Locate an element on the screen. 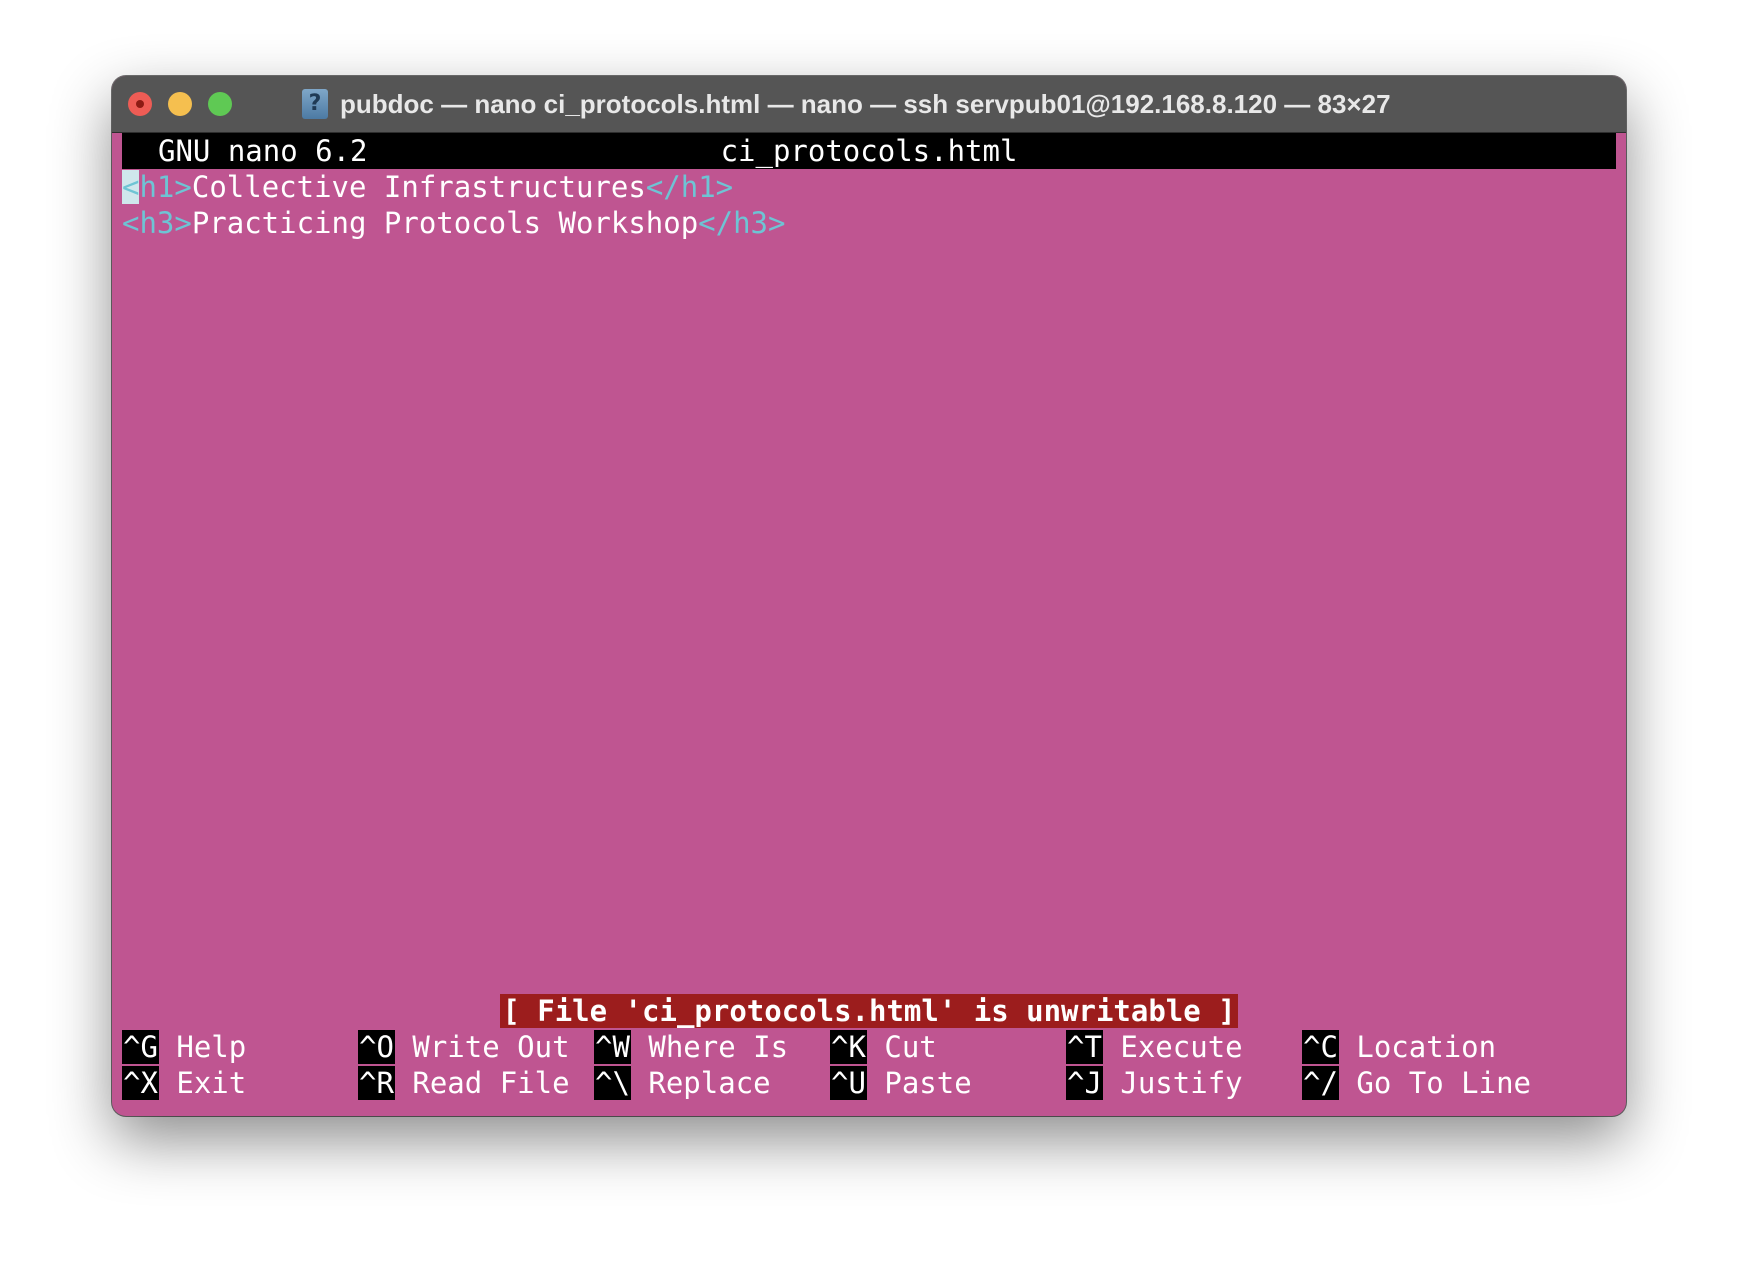 This screenshot has width=1738, height=1264. shortcut-label: Location is located at coordinates (1426, 1047).